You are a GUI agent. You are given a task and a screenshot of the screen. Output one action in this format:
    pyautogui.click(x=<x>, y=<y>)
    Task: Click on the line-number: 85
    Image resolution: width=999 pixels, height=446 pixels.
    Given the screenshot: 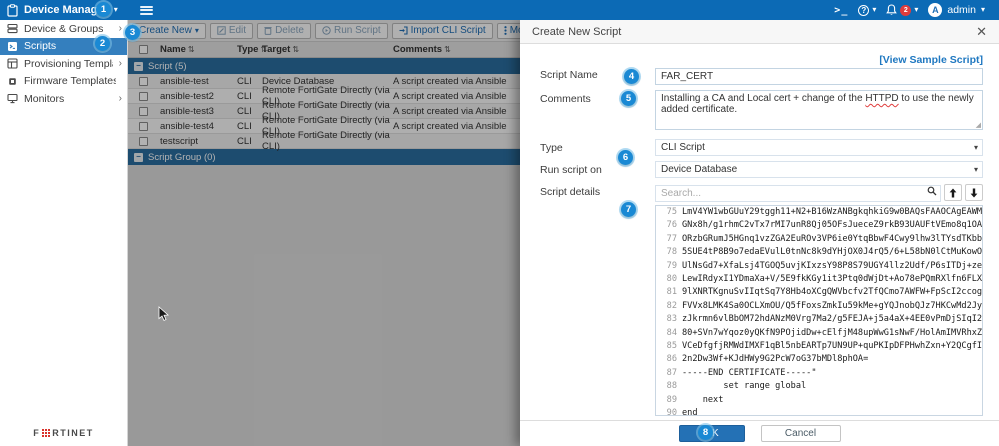 What is the action you would take?
    pyautogui.click(x=671, y=346)
    